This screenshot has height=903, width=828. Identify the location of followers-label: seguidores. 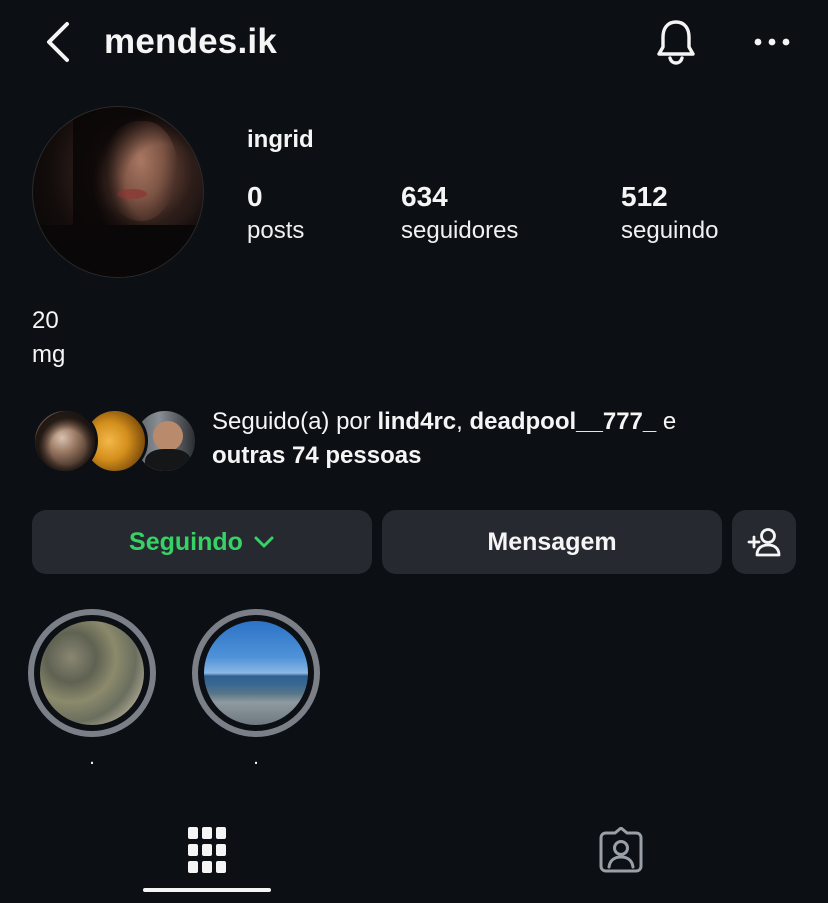
(460, 230).